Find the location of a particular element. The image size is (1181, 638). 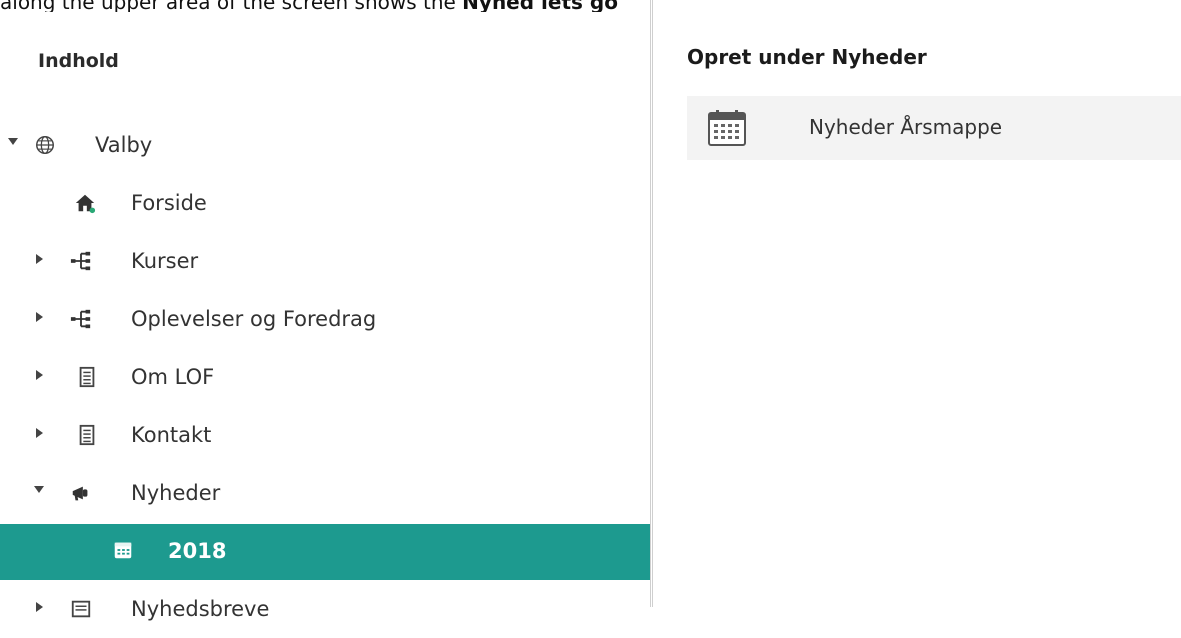

globe-icon is located at coordinates (45, 145).